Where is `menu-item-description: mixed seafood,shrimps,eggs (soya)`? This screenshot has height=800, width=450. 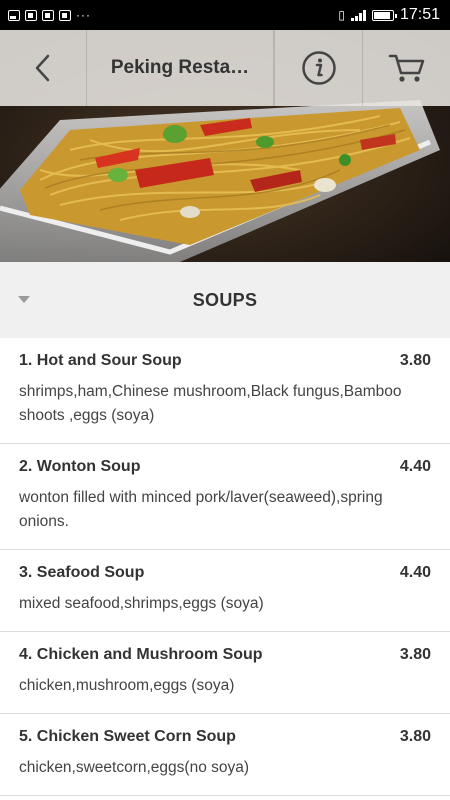
menu-item-description: mixed seafood,shrimps,eggs (soya) is located at coordinates (141, 603).